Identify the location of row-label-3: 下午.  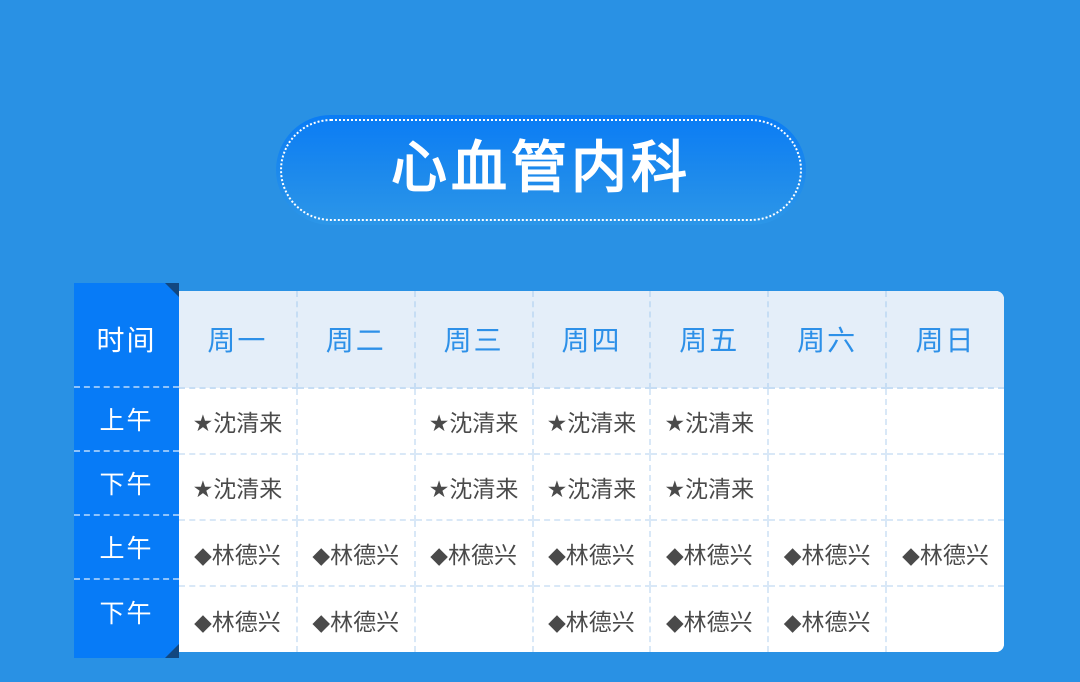
(126, 613).